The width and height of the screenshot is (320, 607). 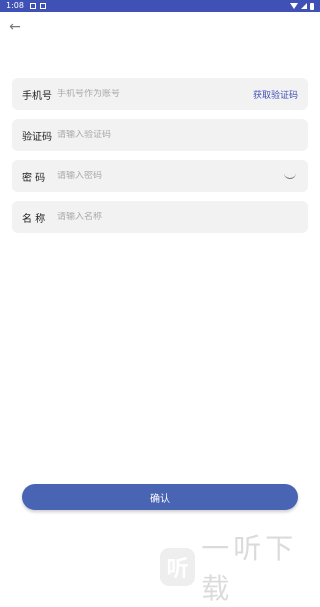 I want to click on phone-input, so click(x=155, y=94).